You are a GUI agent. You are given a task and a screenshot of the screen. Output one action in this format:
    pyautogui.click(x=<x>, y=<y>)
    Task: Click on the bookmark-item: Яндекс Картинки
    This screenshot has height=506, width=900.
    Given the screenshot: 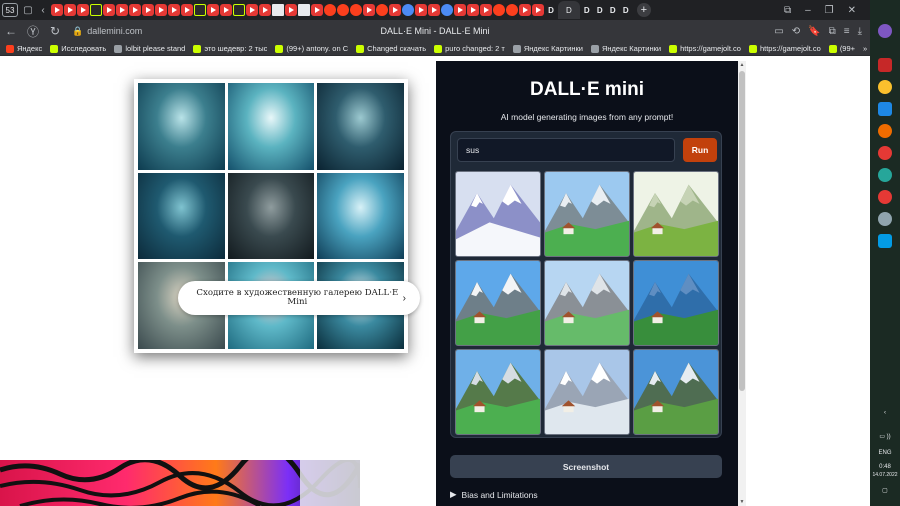 What is the action you would take?
    pyautogui.click(x=547, y=48)
    